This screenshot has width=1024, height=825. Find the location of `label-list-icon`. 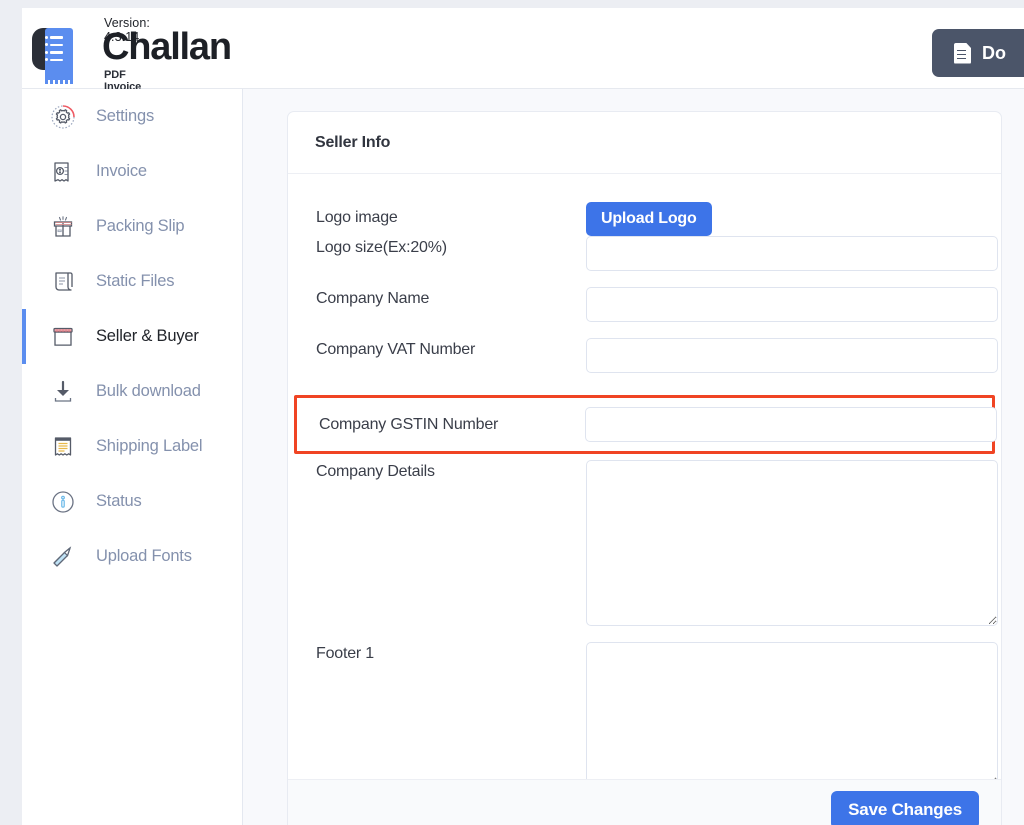

label-list-icon is located at coordinates (63, 447).